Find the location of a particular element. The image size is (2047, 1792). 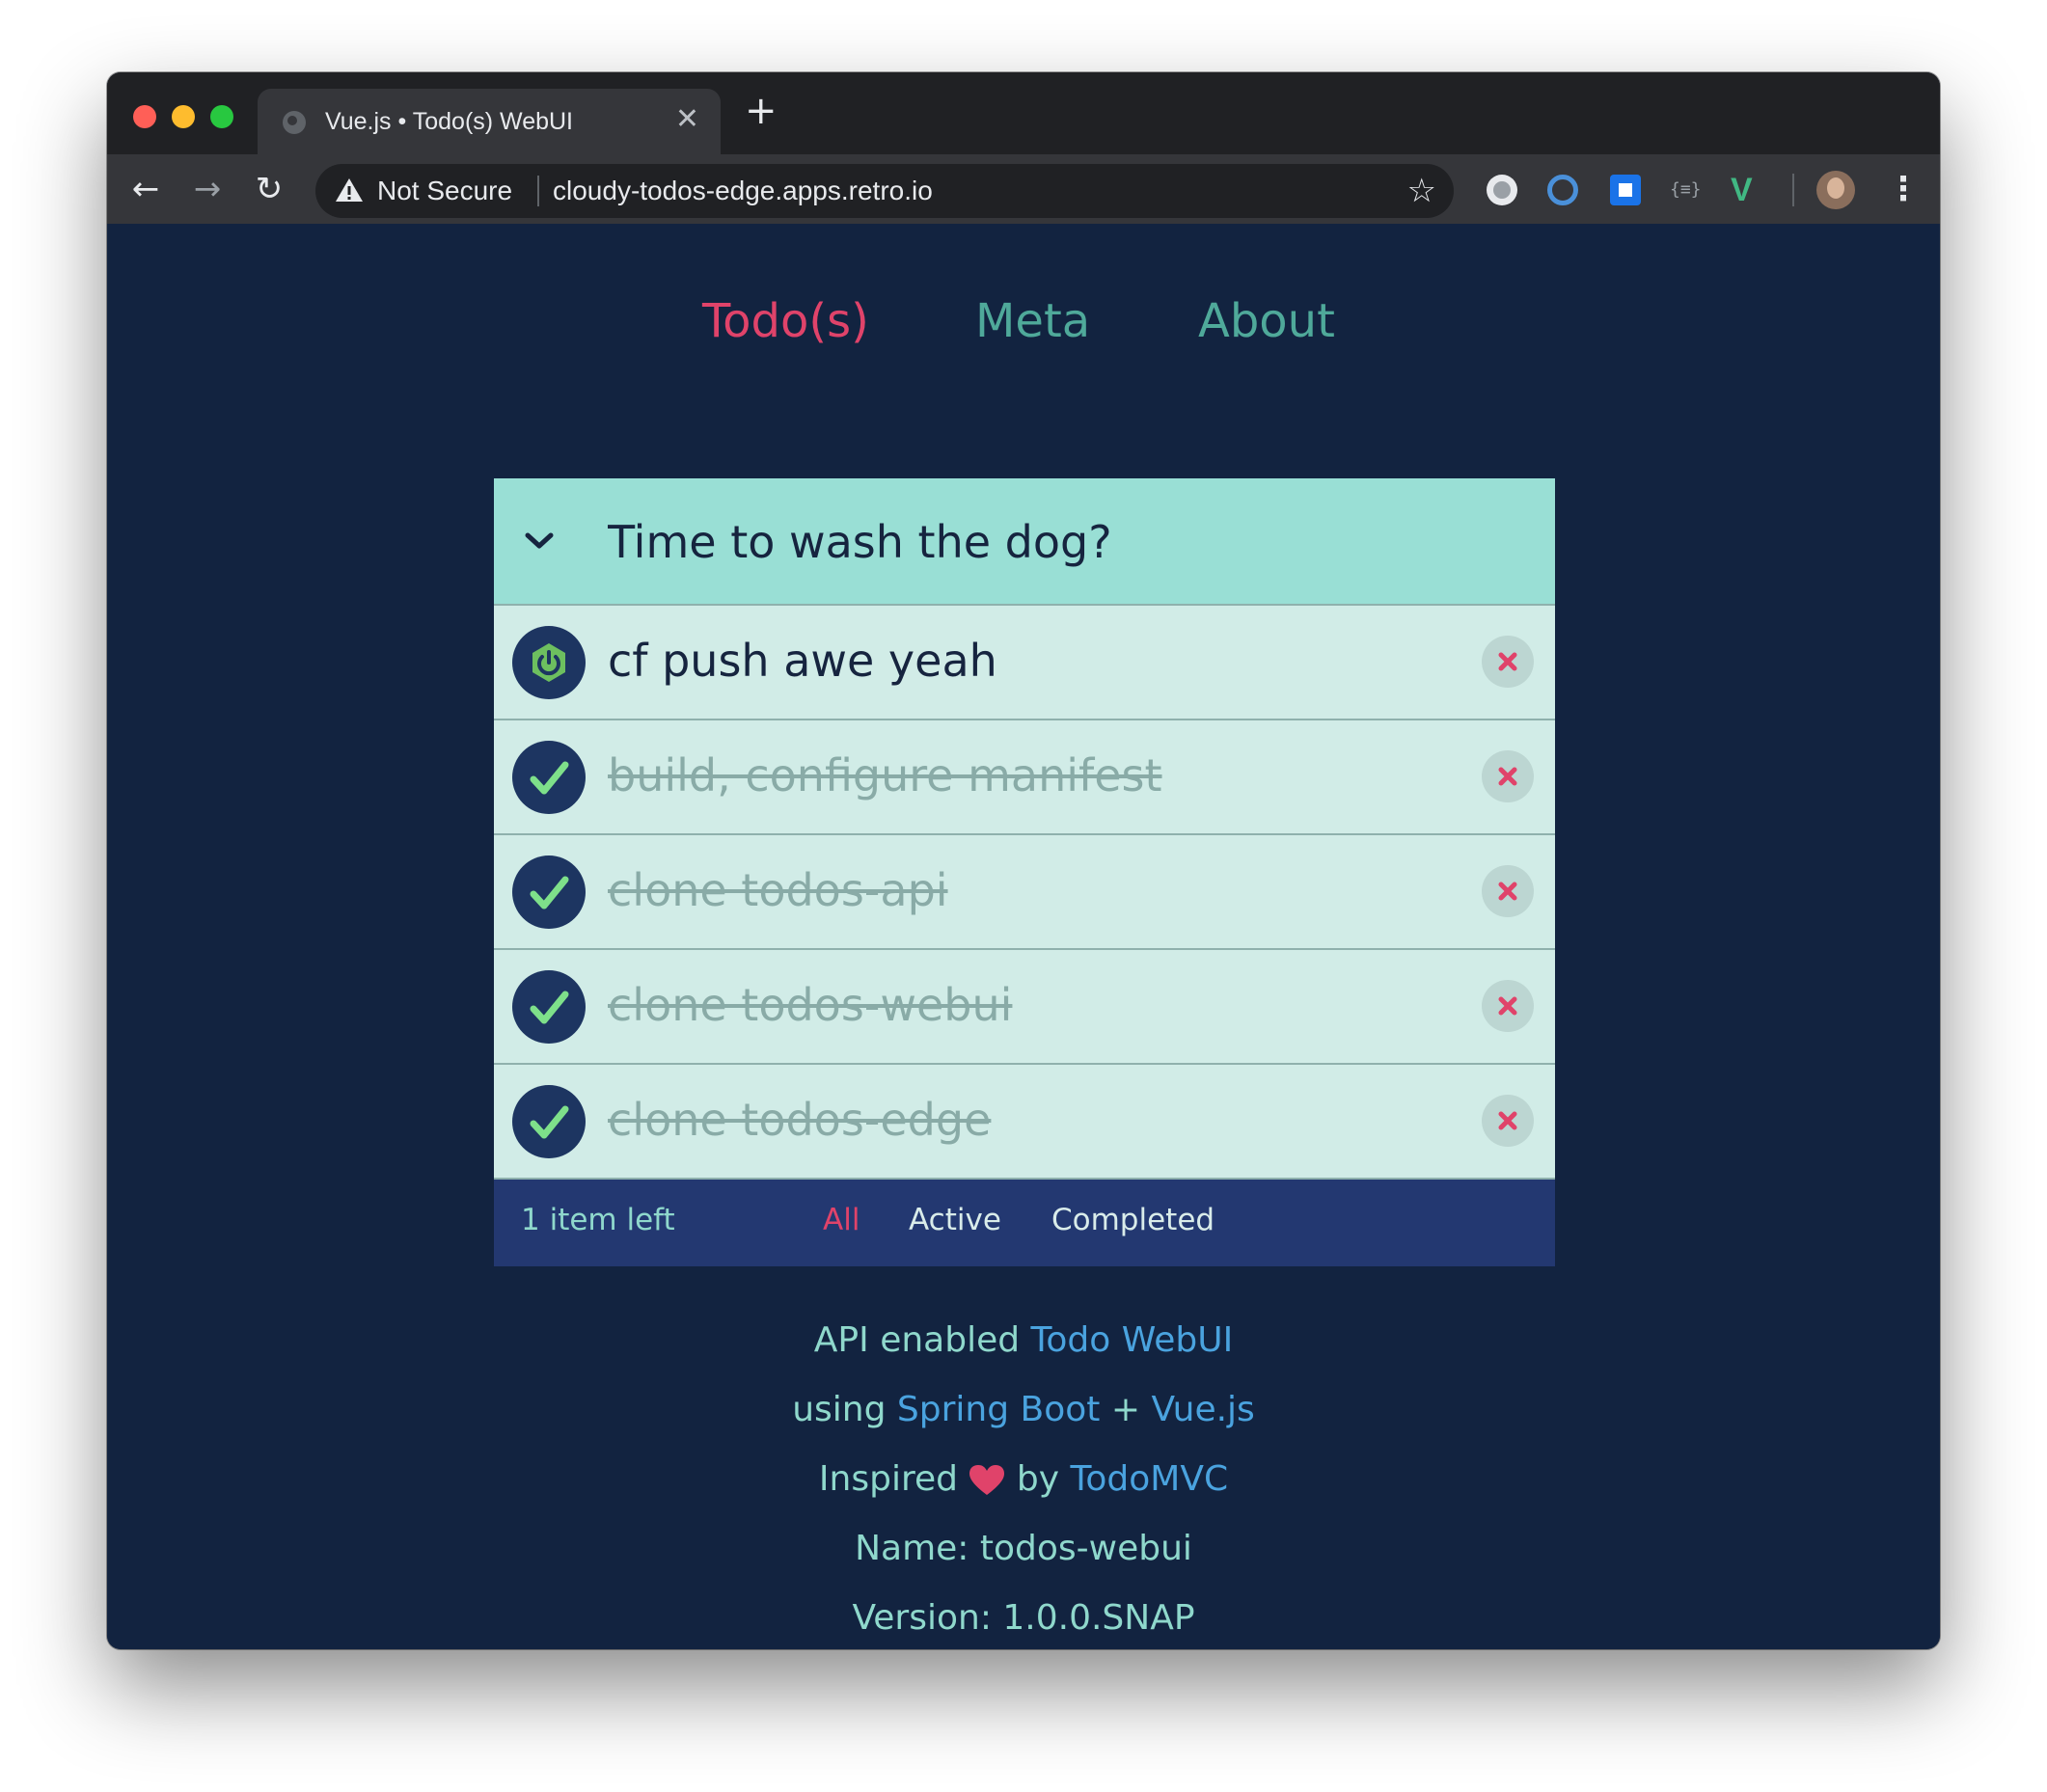

vue-devtools-icon: V is located at coordinates (1746, 190).